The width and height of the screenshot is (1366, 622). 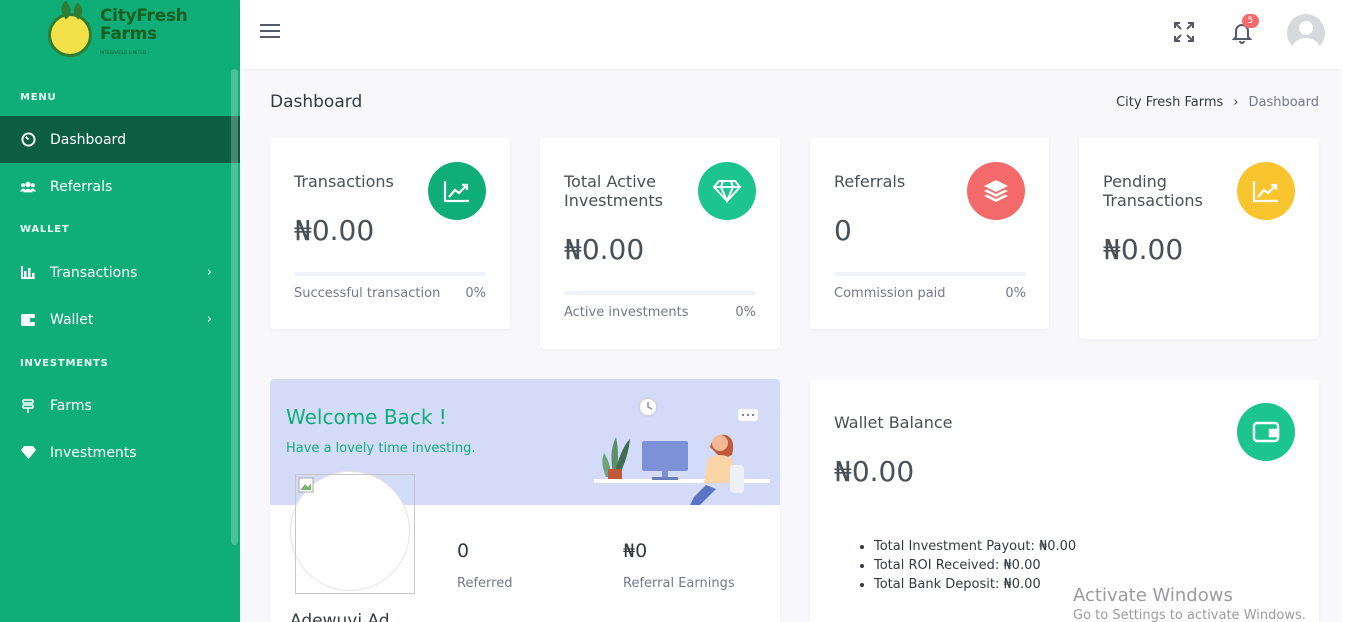 I want to click on sidebar-item-label: Referrals, so click(x=81, y=186).